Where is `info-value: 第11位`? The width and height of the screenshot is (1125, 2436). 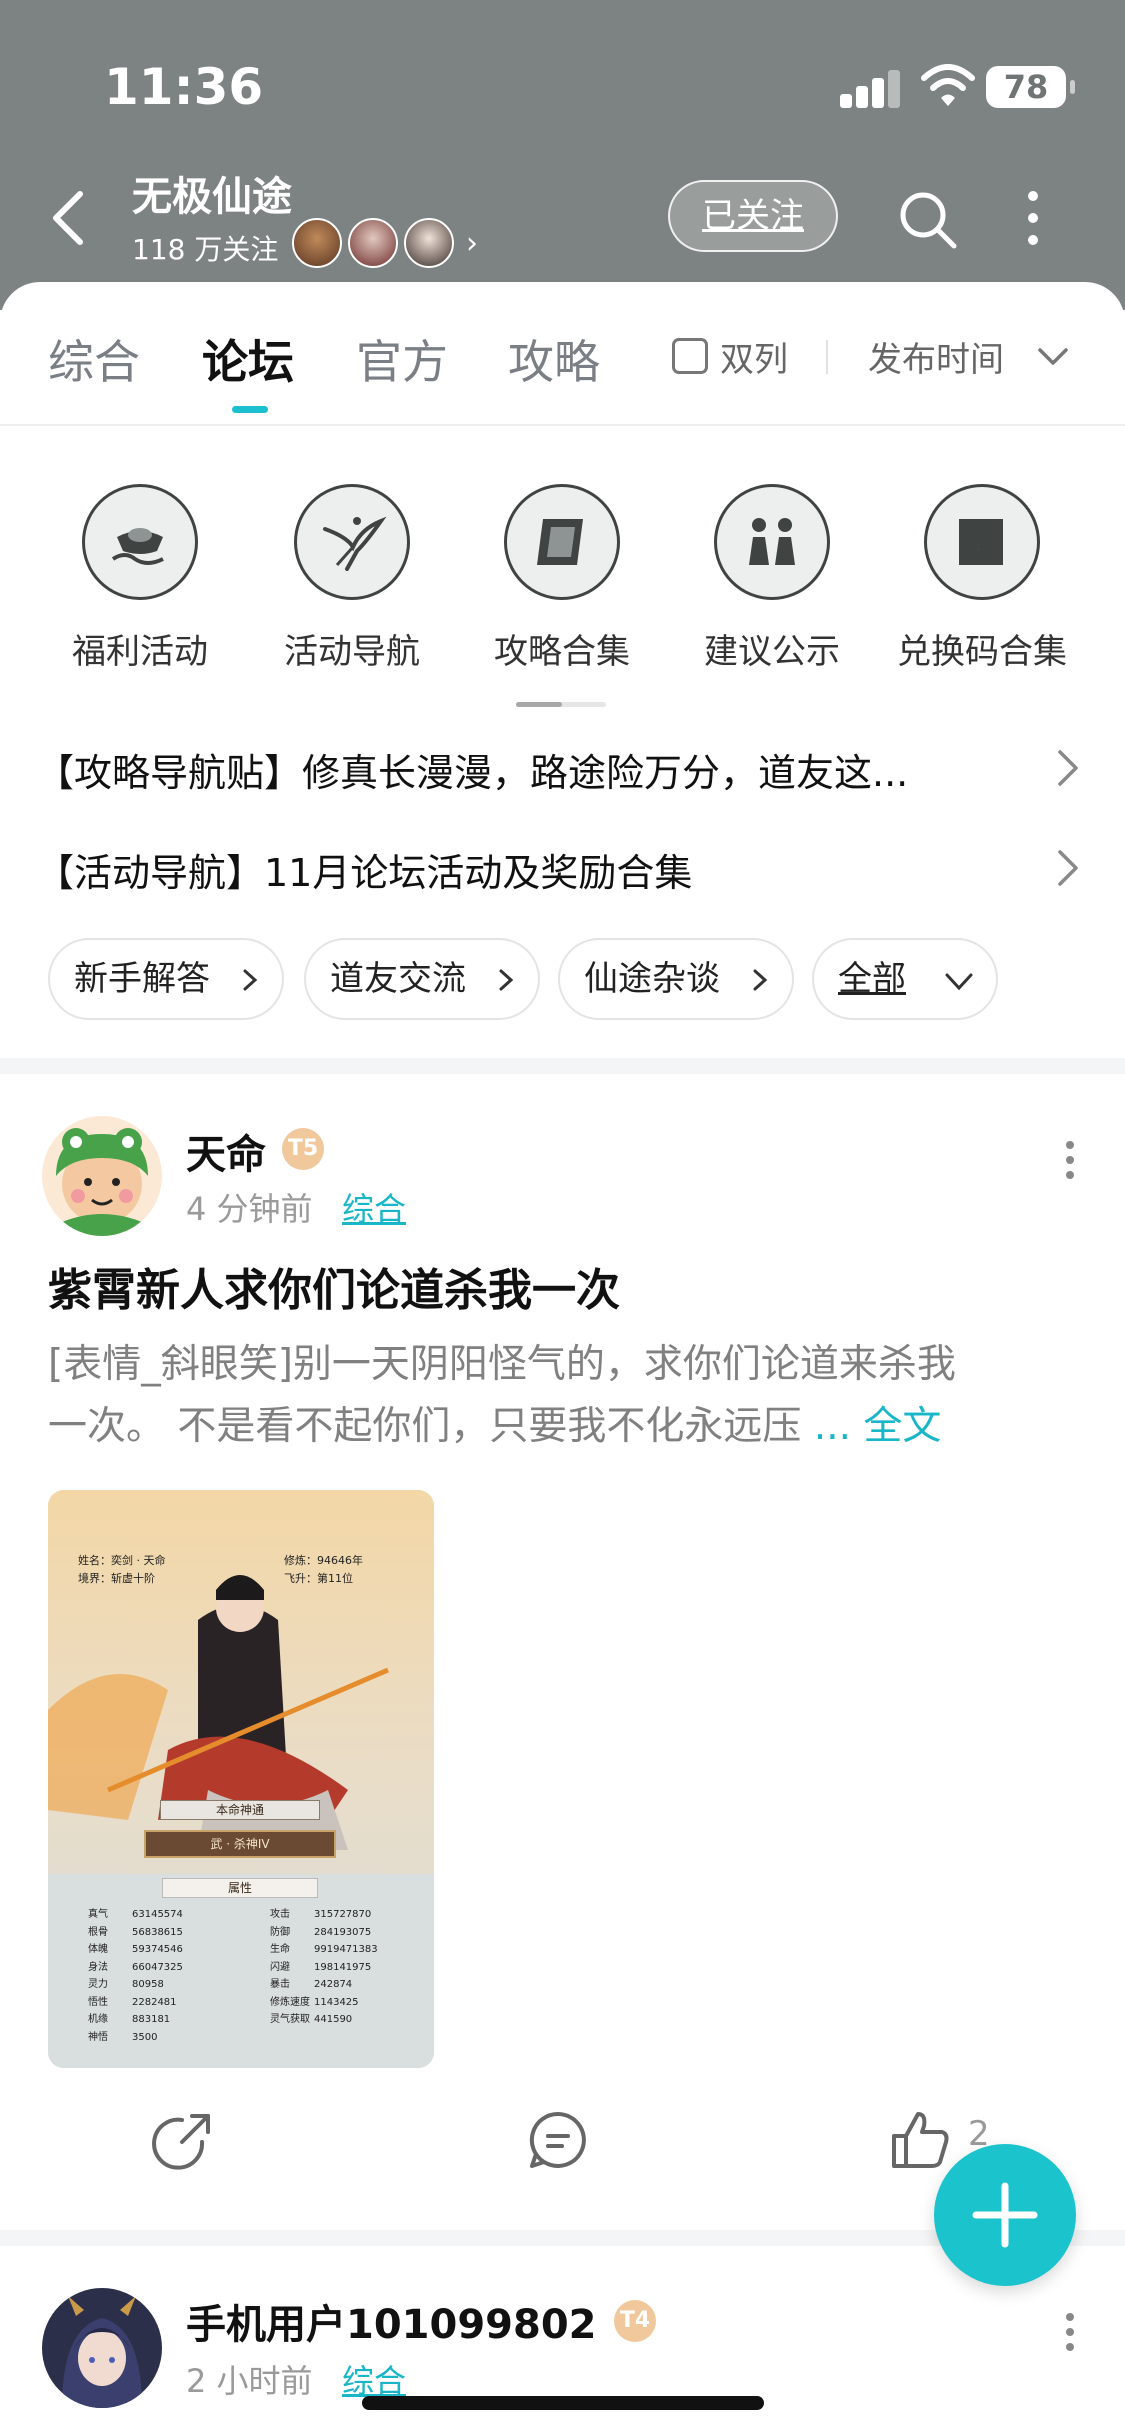
info-value: 第11位 is located at coordinates (335, 1578).